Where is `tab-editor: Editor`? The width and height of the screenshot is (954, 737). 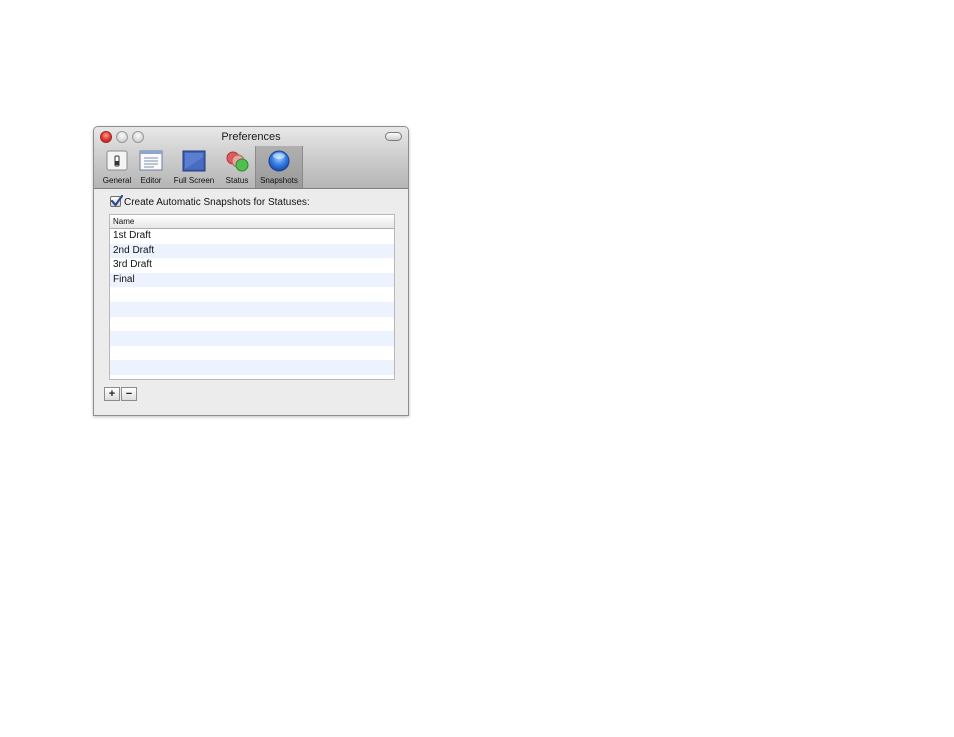
tab-editor: Editor is located at coordinates (151, 167).